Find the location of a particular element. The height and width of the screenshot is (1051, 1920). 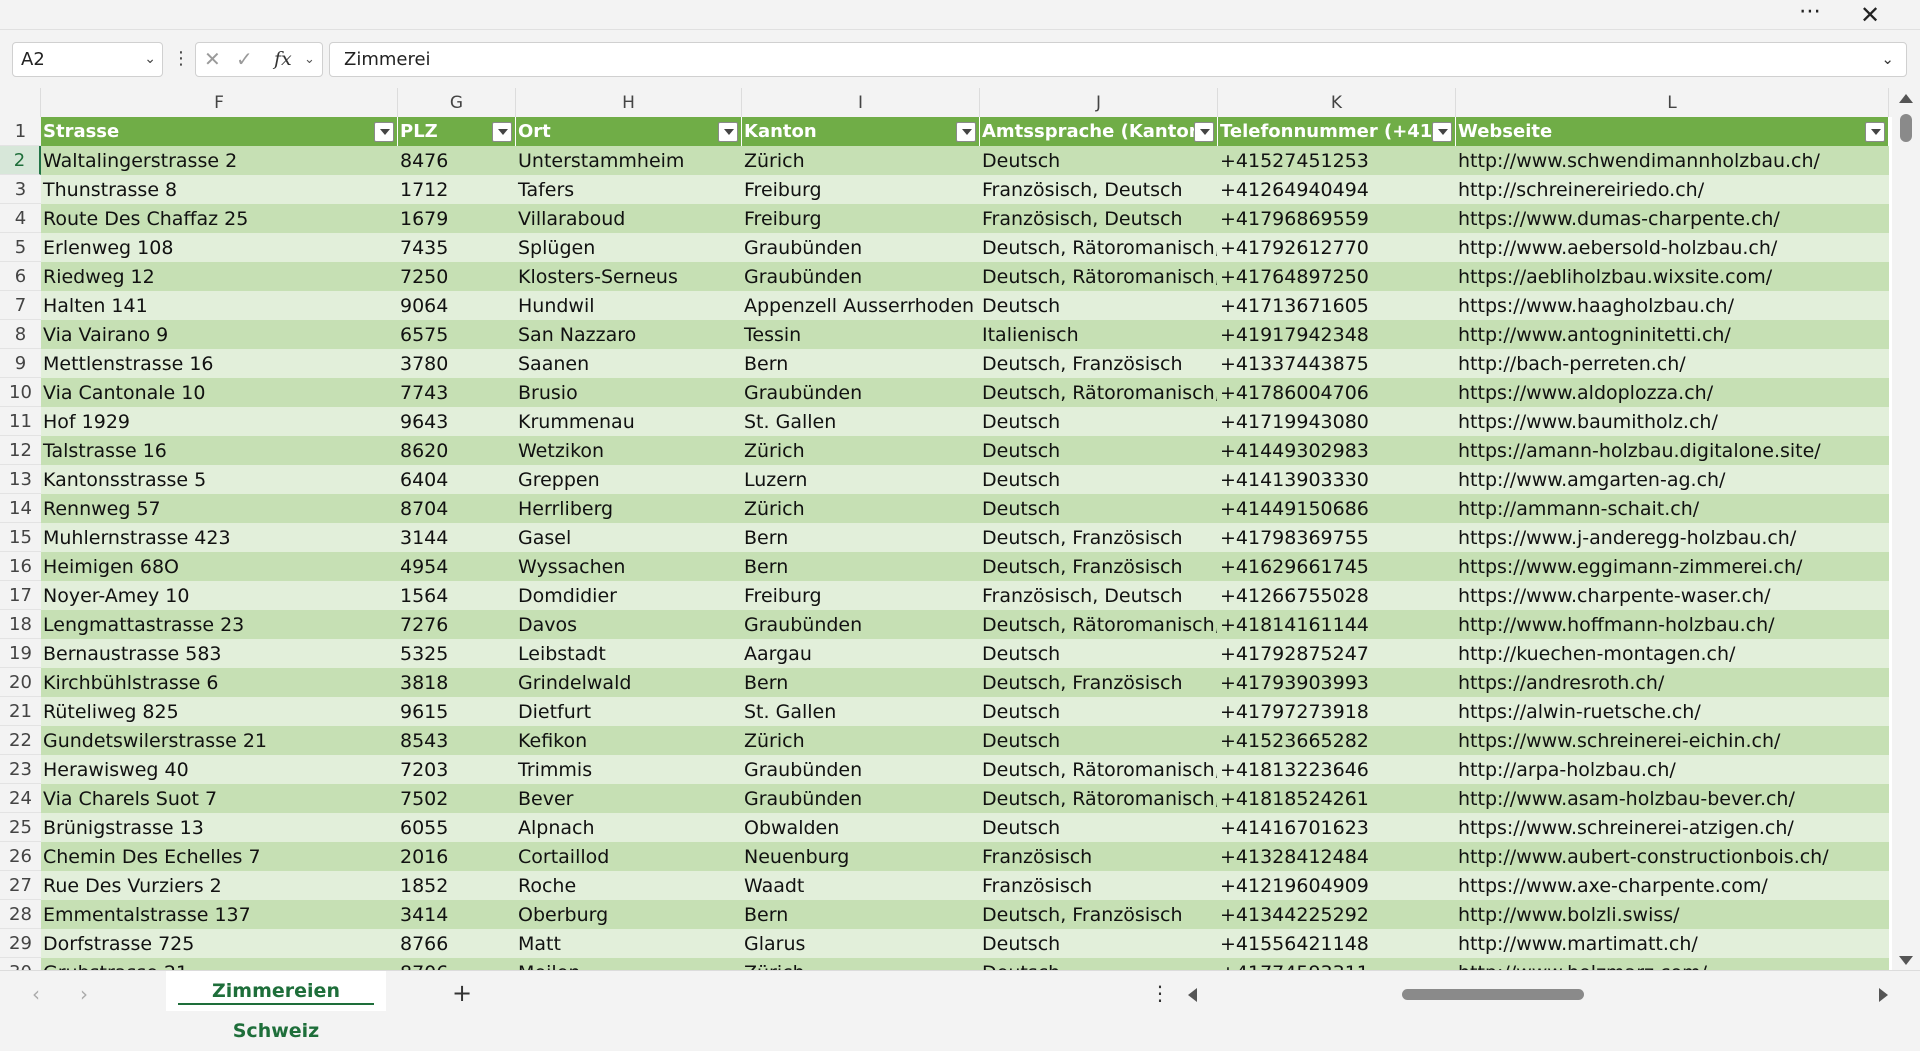

row-header: 12 is located at coordinates (20, 450).